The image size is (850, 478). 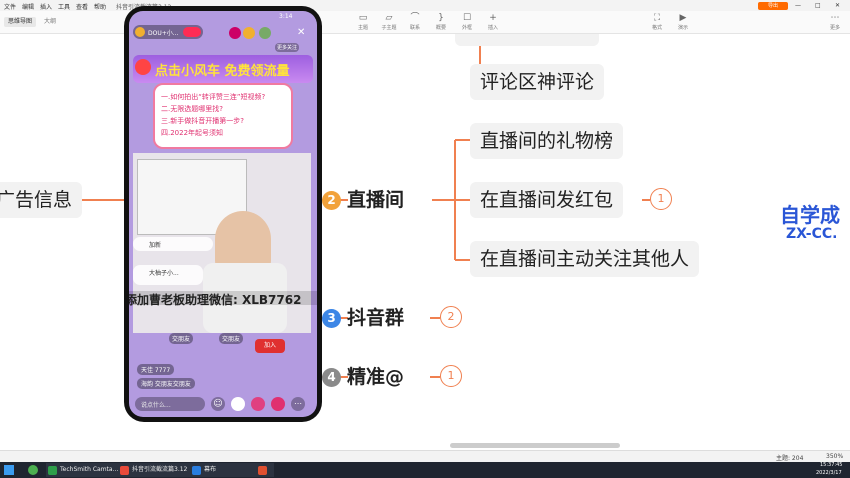 What do you see at coordinates (831, 465) in the screenshot?
I see `clock-time: 15:37:45` at bounding box center [831, 465].